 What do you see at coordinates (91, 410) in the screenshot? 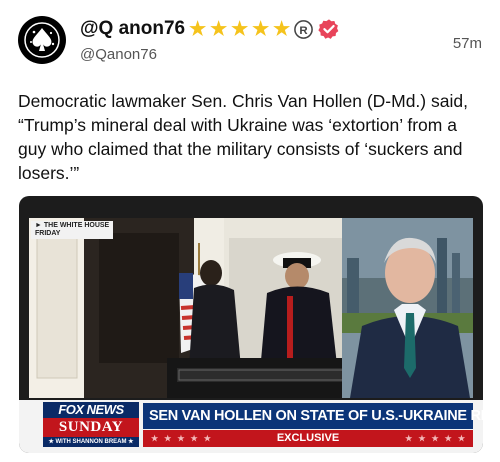
I see `network-logo: FOX NEWS` at bounding box center [91, 410].